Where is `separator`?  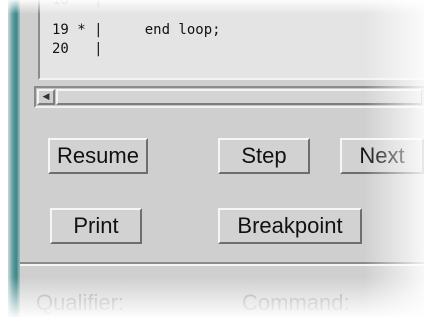 separator is located at coordinates (222, 264).